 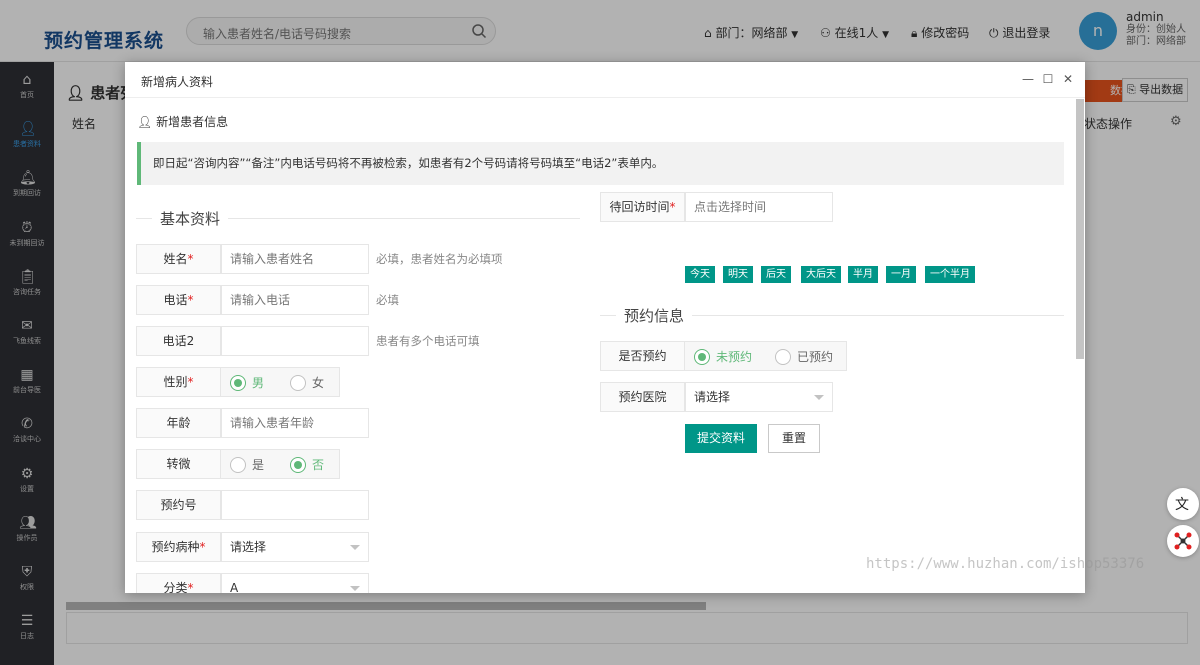 What do you see at coordinates (190, 218) in the screenshot?
I see `basic-legend: 基本资料` at bounding box center [190, 218].